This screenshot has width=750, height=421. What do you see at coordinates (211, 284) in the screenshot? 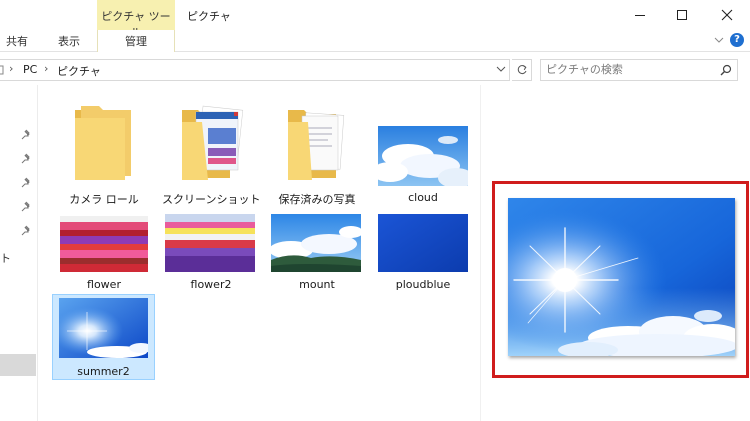
I see `item-label: flower2` at bounding box center [211, 284].